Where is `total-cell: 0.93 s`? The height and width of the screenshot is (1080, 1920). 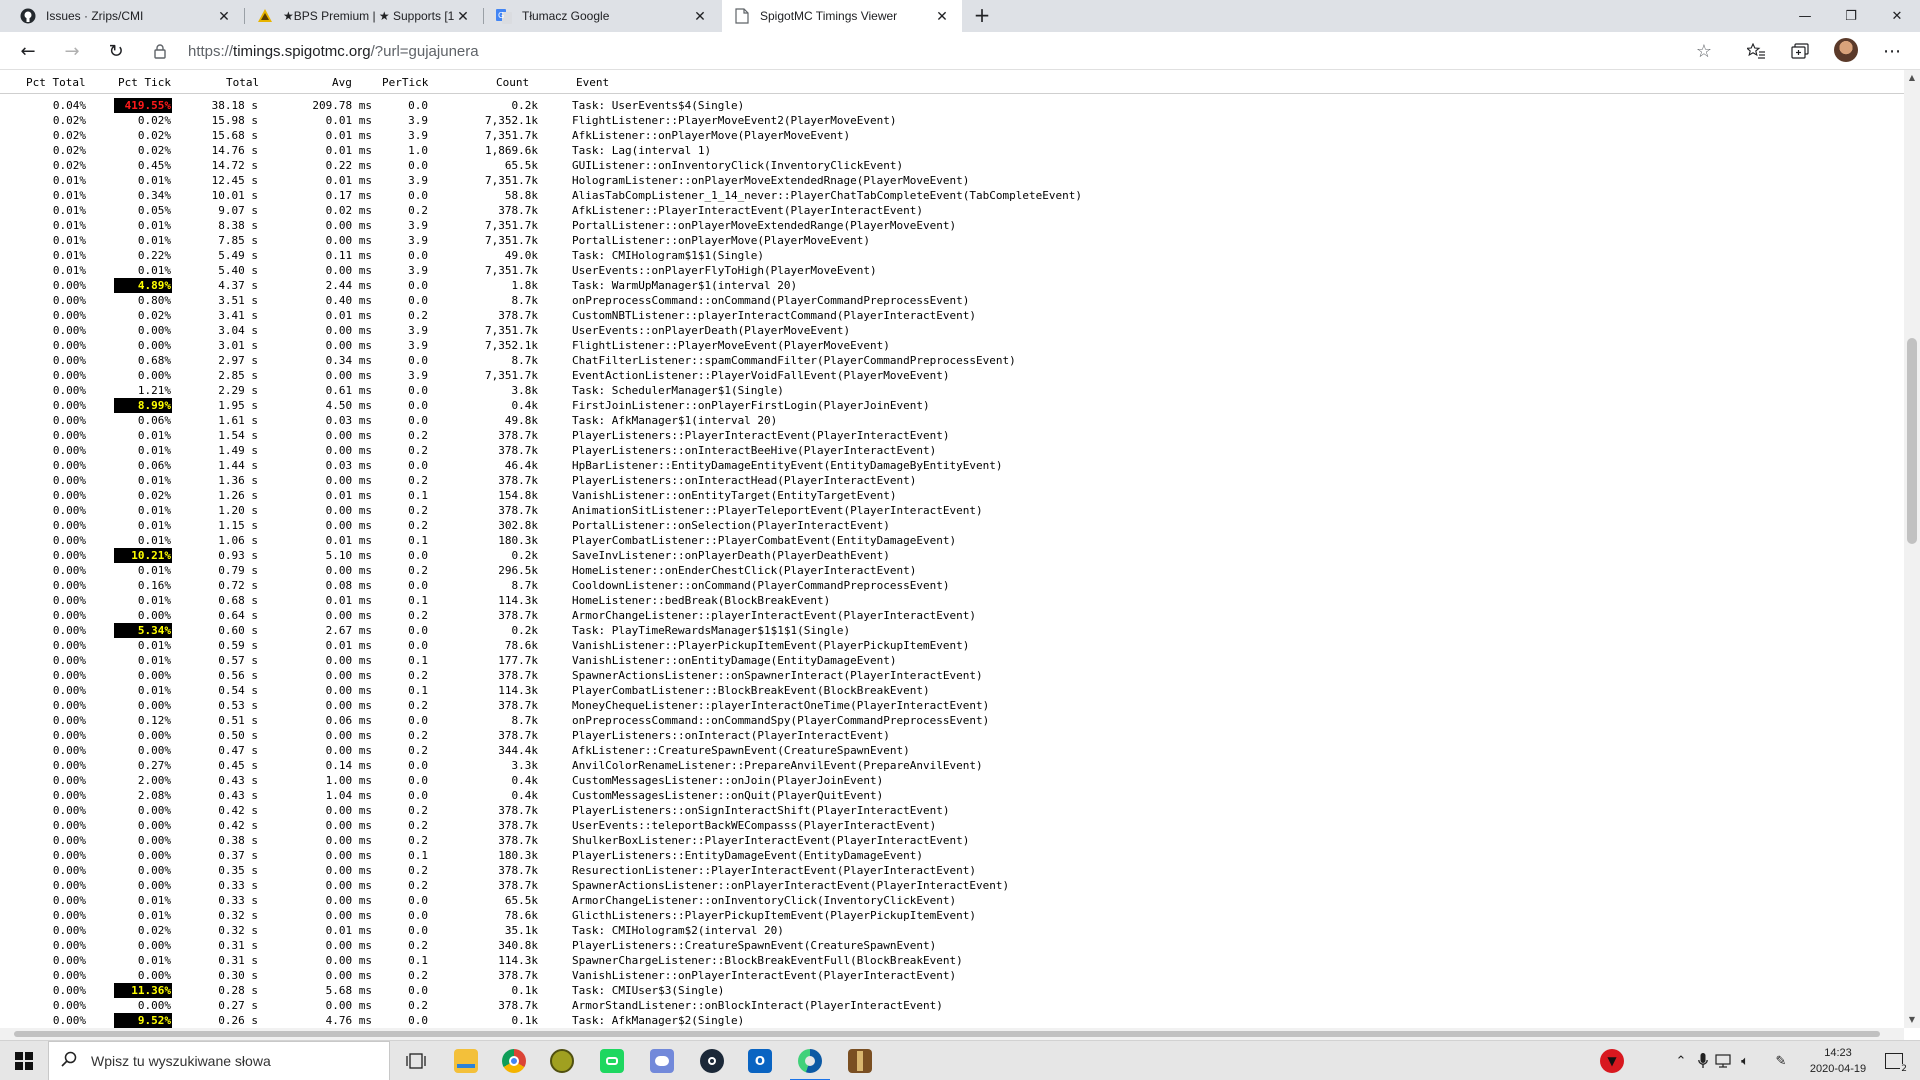
total-cell: 0.93 s is located at coordinates (238, 555).